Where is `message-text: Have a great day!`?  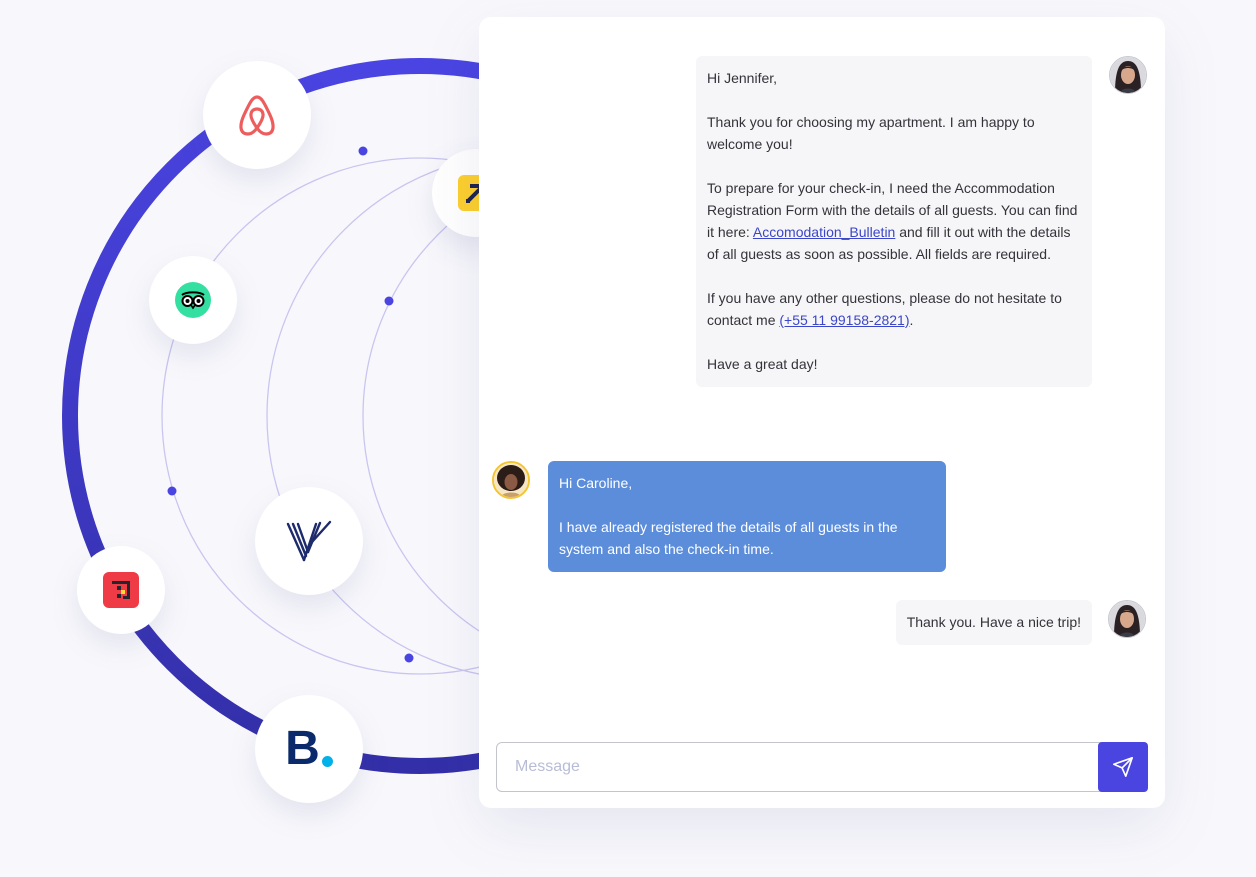 message-text: Have a great day! is located at coordinates (762, 364).